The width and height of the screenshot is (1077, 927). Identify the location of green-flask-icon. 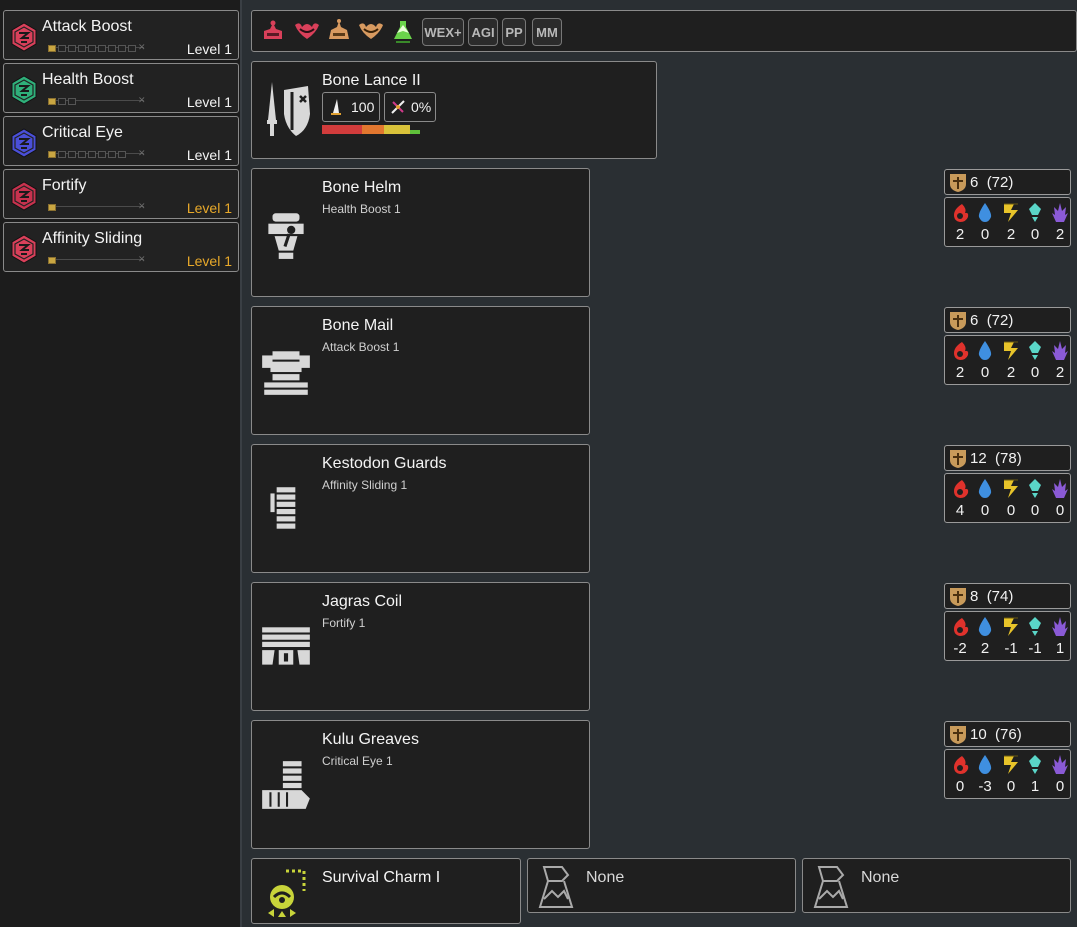
(403, 32).